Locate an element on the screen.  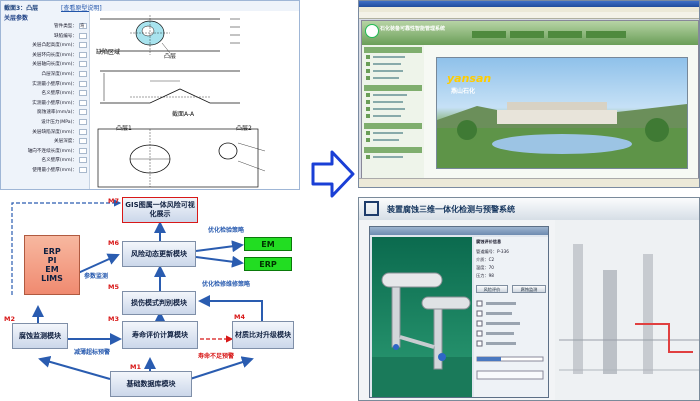
form-field-row: 轴向不连续长度(mm)： is located at coordinates (44, 151).